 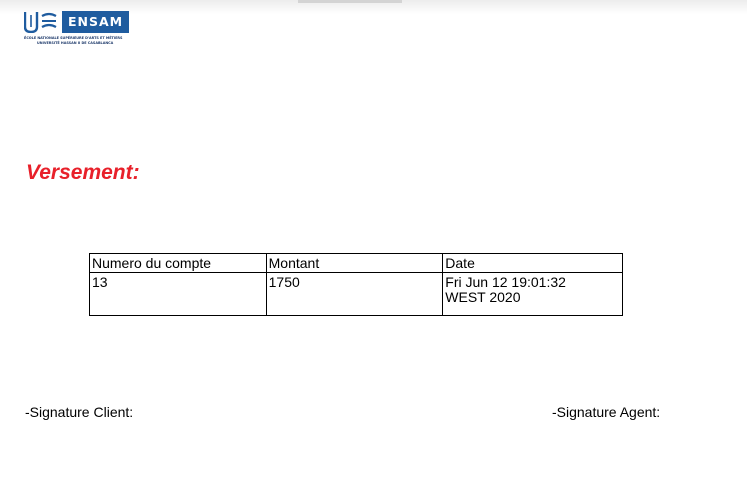 I want to click on signature-client-label: -Signature Client:, so click(x=79, y=412).